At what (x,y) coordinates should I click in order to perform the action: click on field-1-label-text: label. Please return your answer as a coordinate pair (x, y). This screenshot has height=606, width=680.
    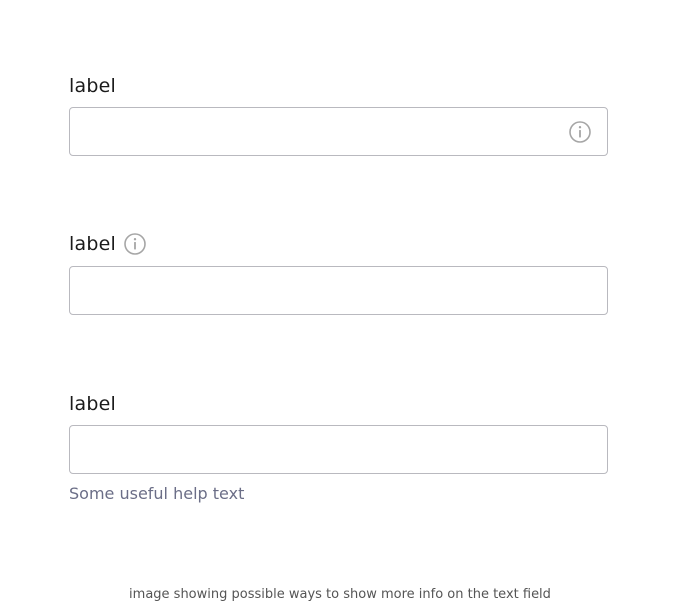
    Looking at the image, I should click on (92, 86).